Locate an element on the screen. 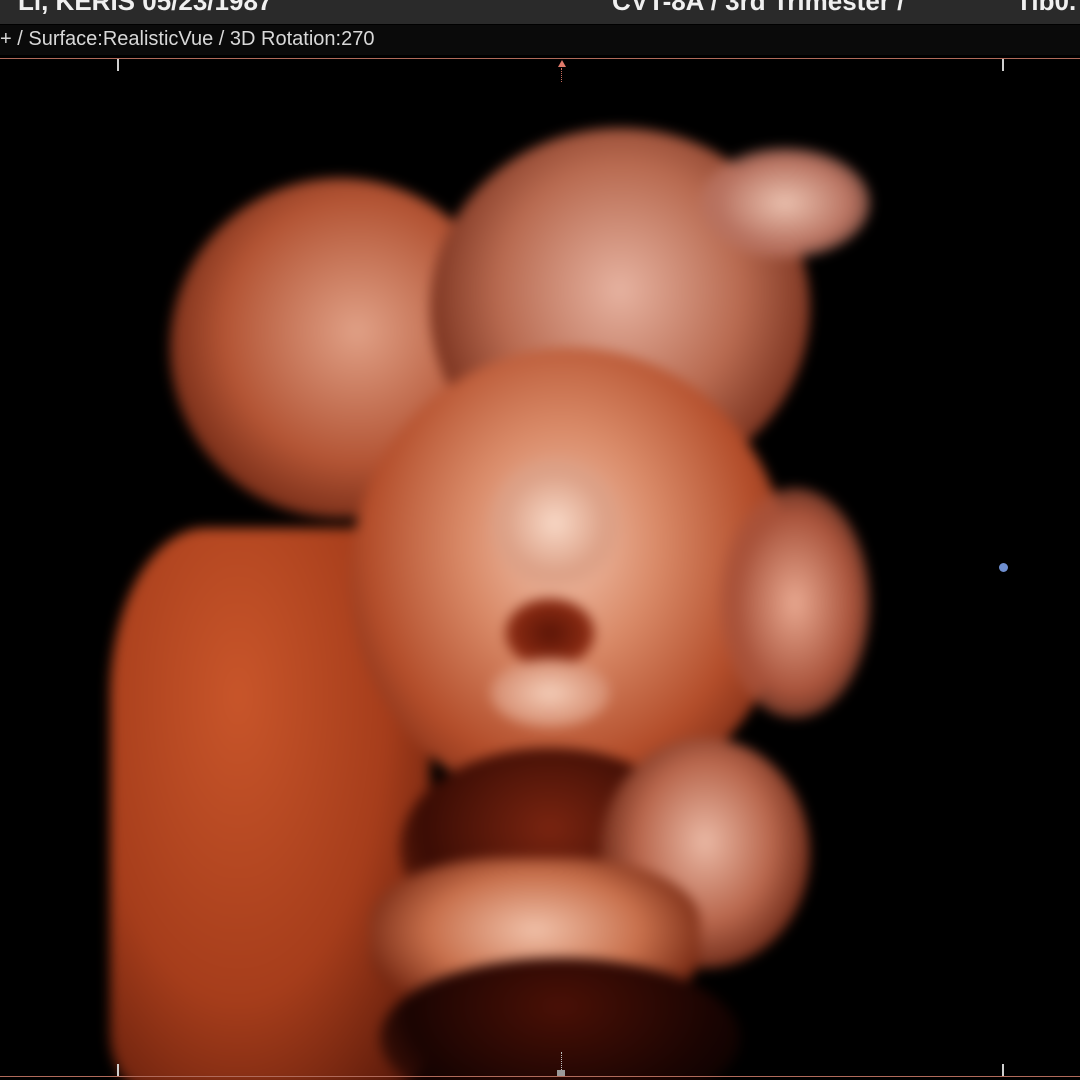 The width and height of the screenshot is (1080, 1080). render-lip is located at coordinates (550, 693).